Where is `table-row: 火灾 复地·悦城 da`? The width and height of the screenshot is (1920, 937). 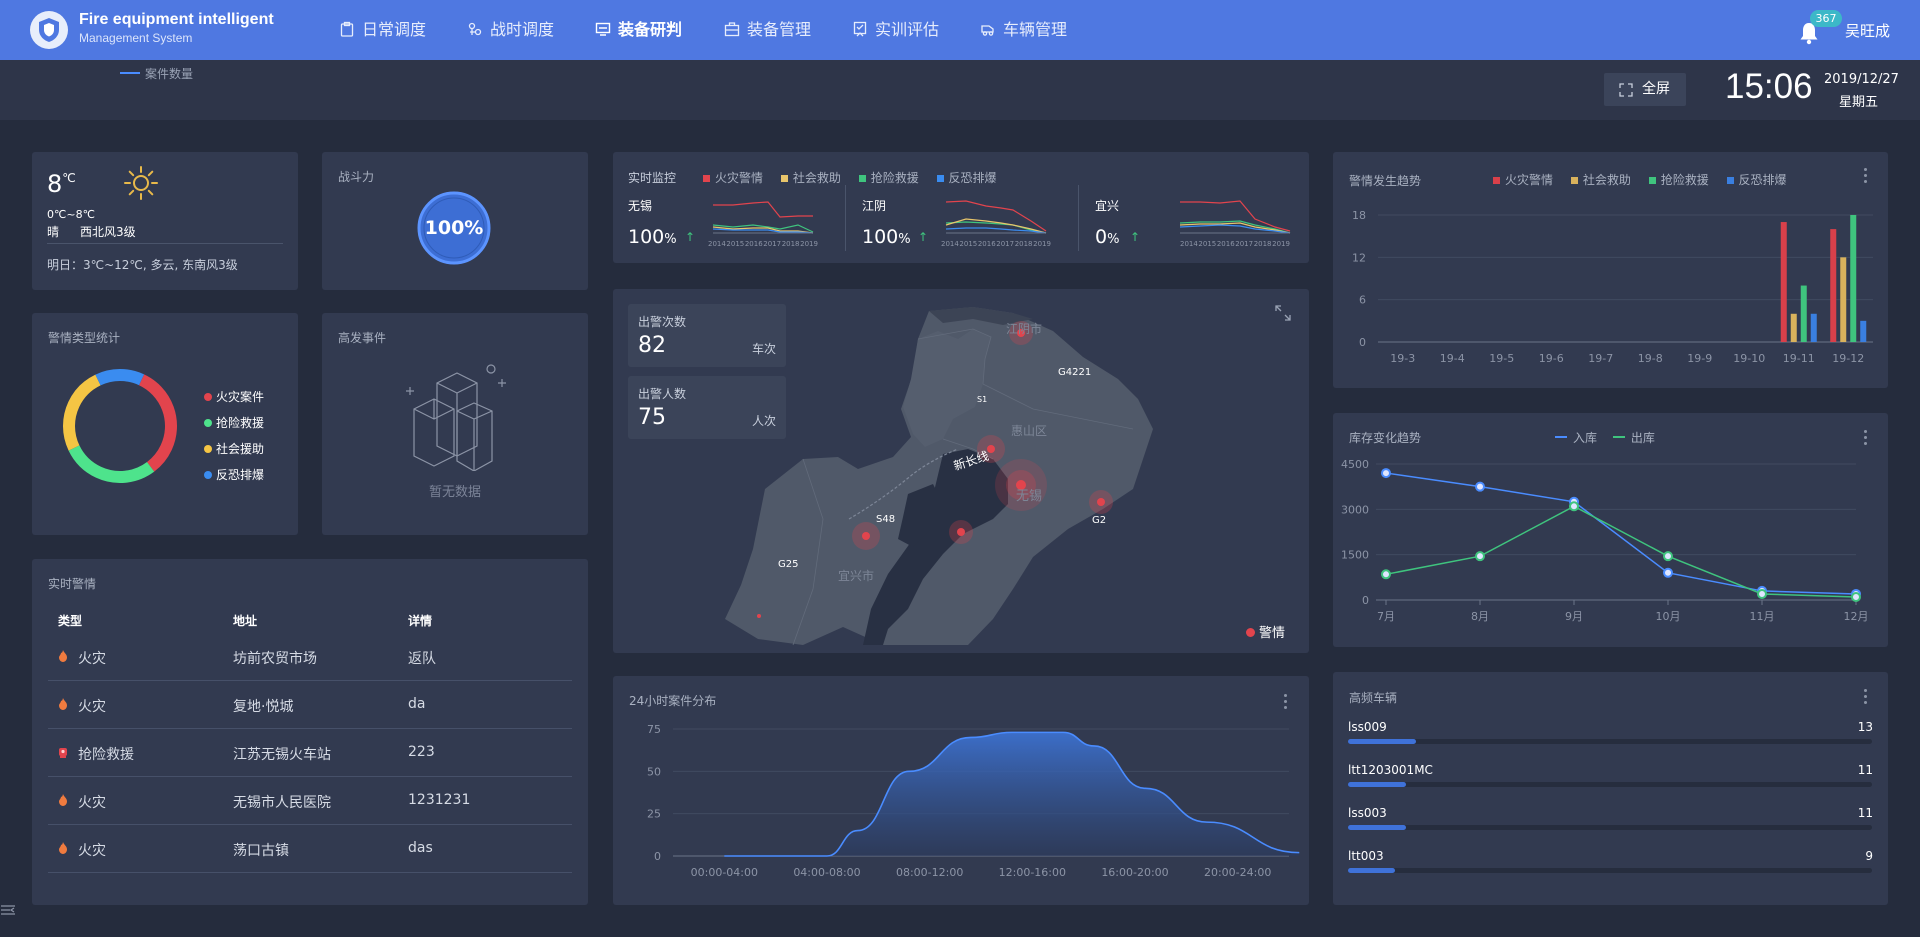
table-row: 火灾 复地·悦城 da is located at coordinates (310, 705).